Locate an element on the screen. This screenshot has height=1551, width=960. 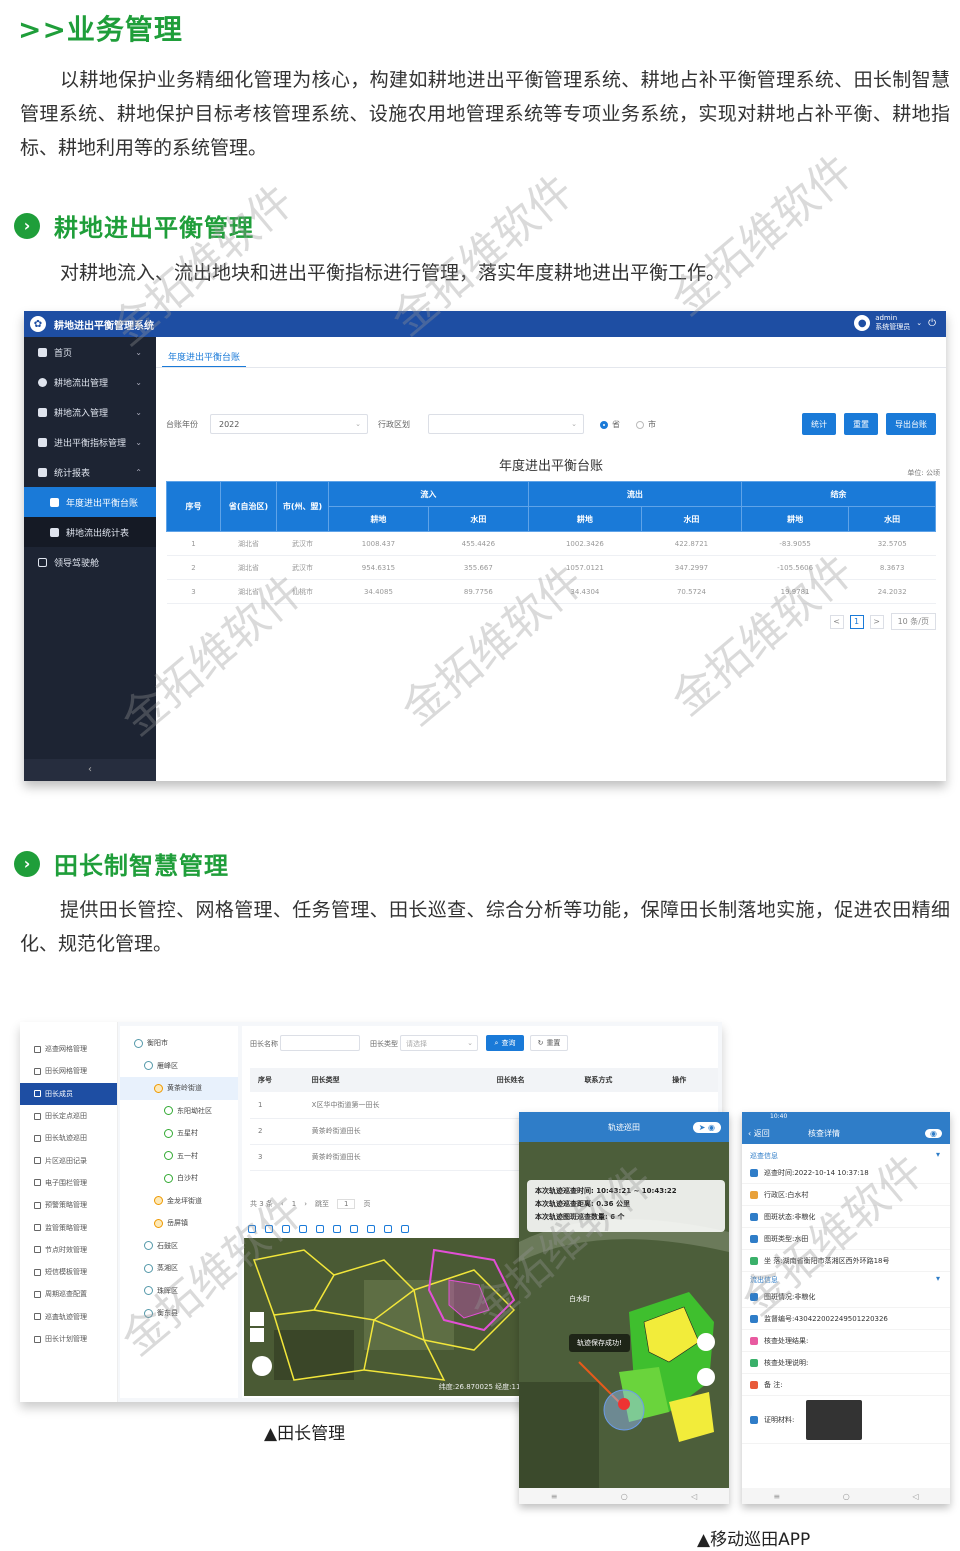
user-menu: ● admin 系统管理员 ⌄ ⏻ is located at coordinates (895, 323).